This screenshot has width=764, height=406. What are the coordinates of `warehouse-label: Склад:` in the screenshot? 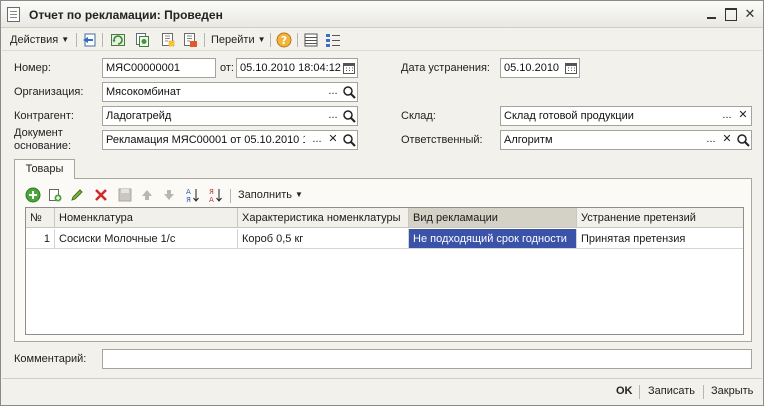 It's located at (418, 116).